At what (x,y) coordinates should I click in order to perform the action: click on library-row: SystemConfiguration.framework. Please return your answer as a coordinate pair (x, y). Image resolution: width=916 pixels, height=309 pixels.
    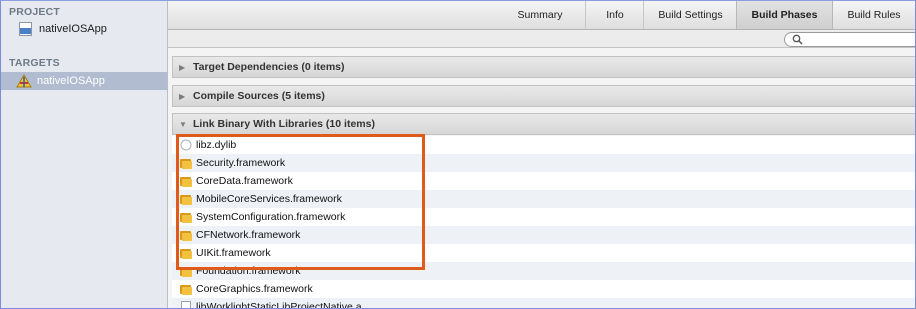
    Looking at the image, I should click on (543, 217).